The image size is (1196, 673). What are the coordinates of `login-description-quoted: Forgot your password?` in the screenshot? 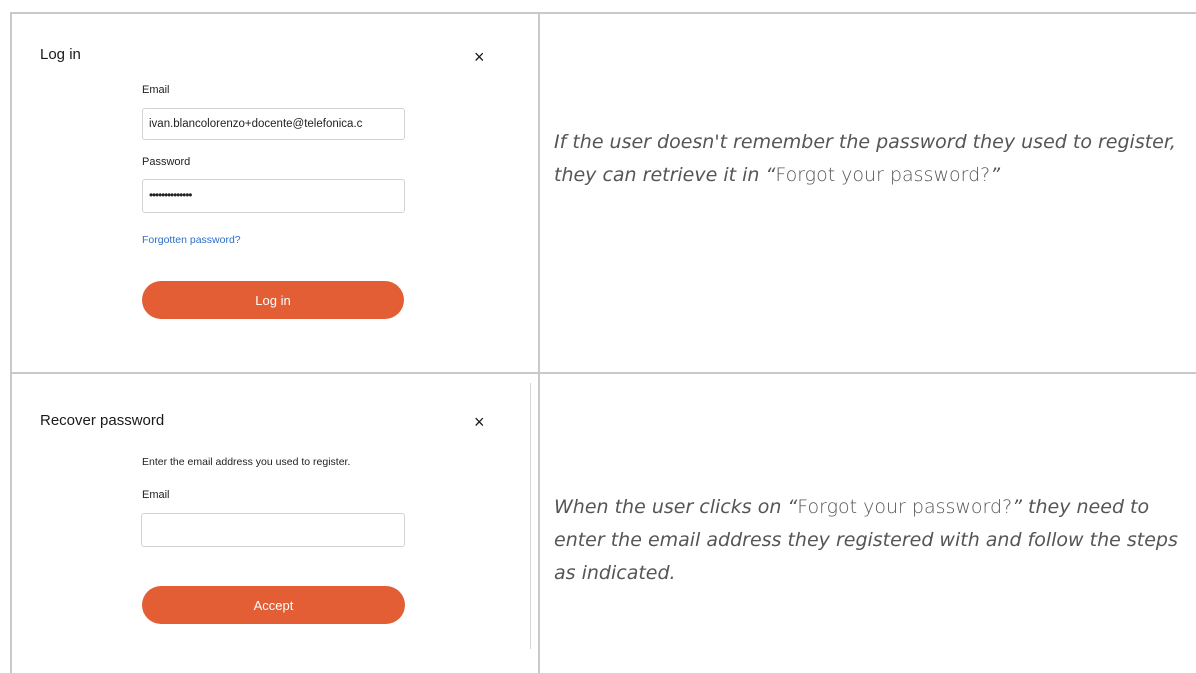 It's located at (883, 175).